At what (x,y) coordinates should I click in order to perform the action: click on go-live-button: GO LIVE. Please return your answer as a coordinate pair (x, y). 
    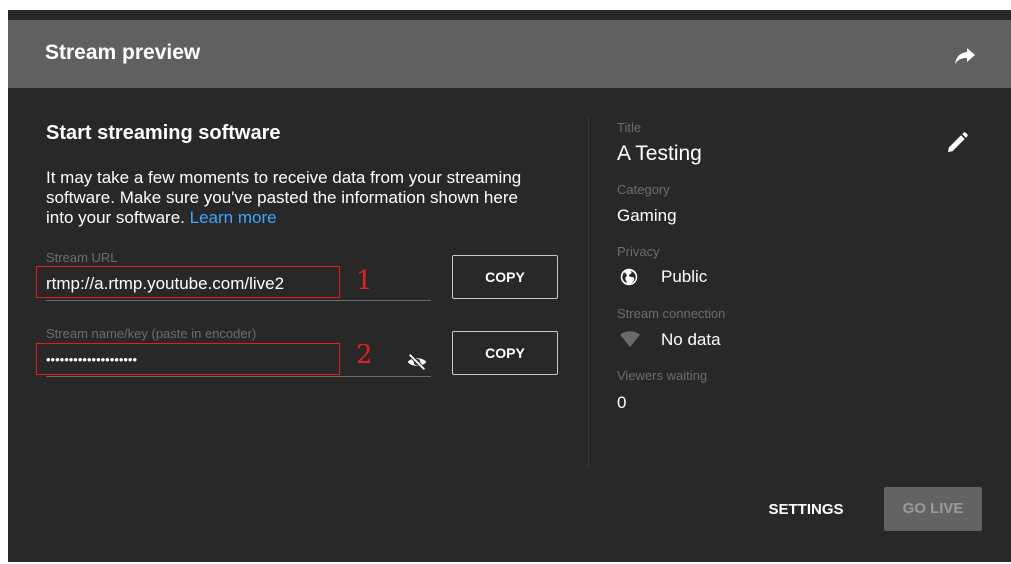
    Looking at the image, I should click on (933, 509).